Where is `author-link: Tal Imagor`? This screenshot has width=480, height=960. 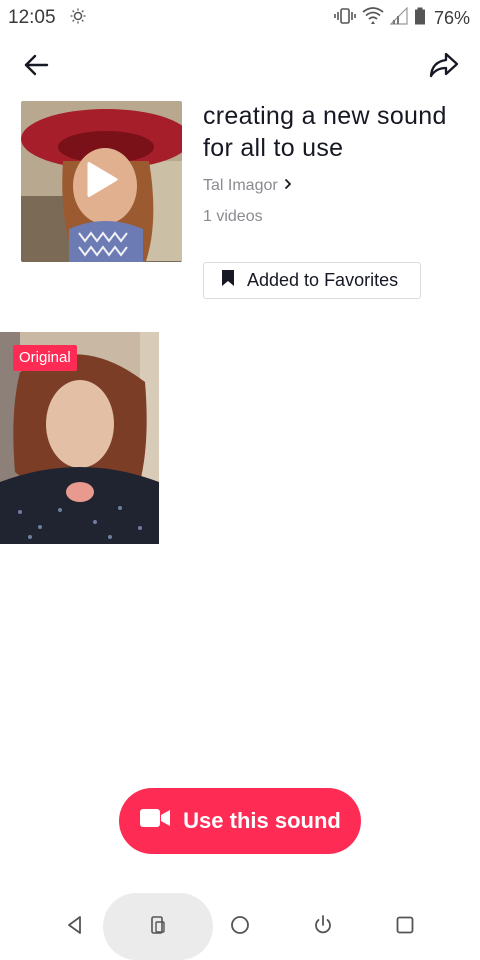
author-link: Tal Imagor is located at coordinates (247, 186).